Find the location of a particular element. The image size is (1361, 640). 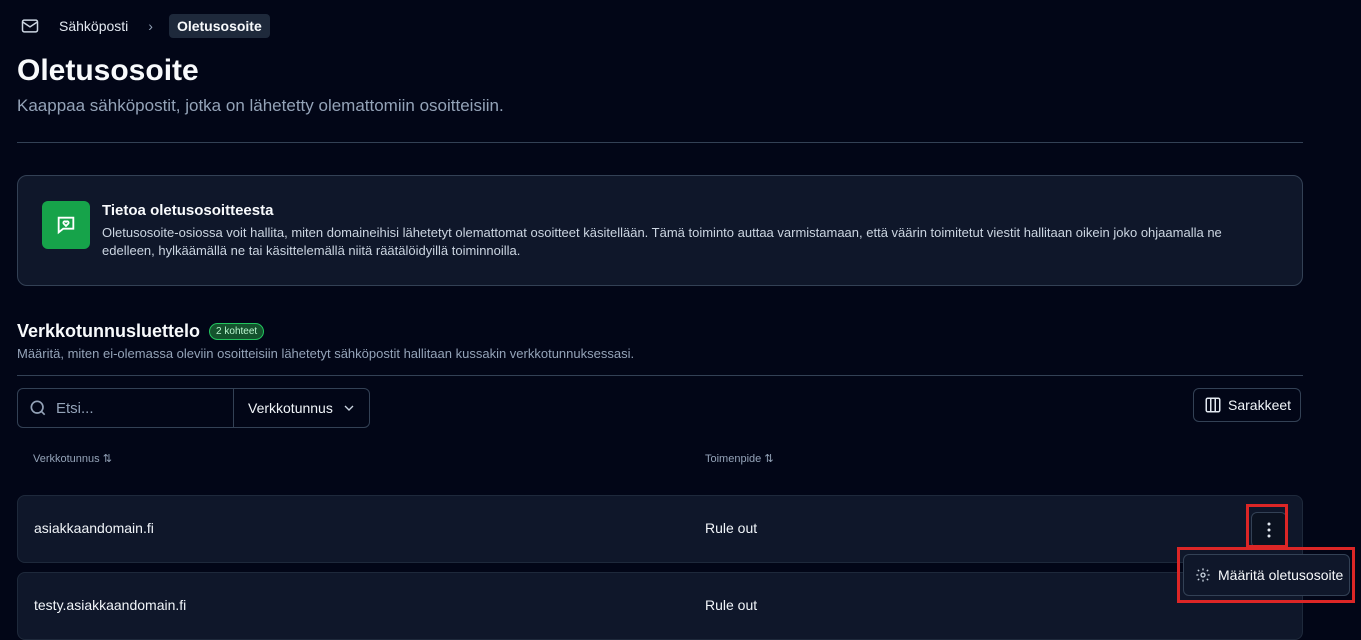

message-heart-icon is located at coordinates (66, 225).